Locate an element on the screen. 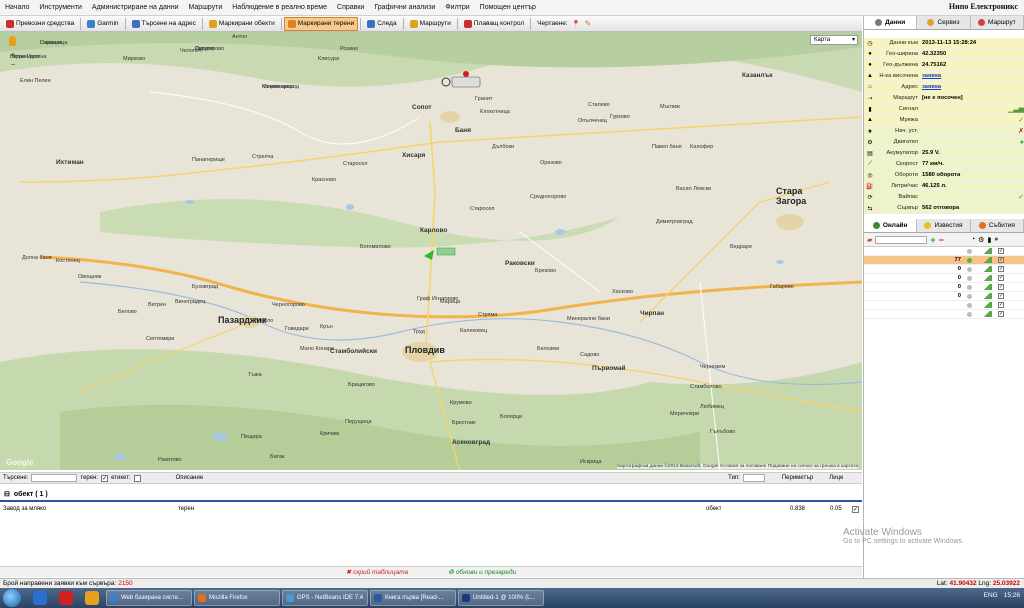 This screenshot has height=608, width=1024. town-label: Чирпан is located at coordinates (652, 313).